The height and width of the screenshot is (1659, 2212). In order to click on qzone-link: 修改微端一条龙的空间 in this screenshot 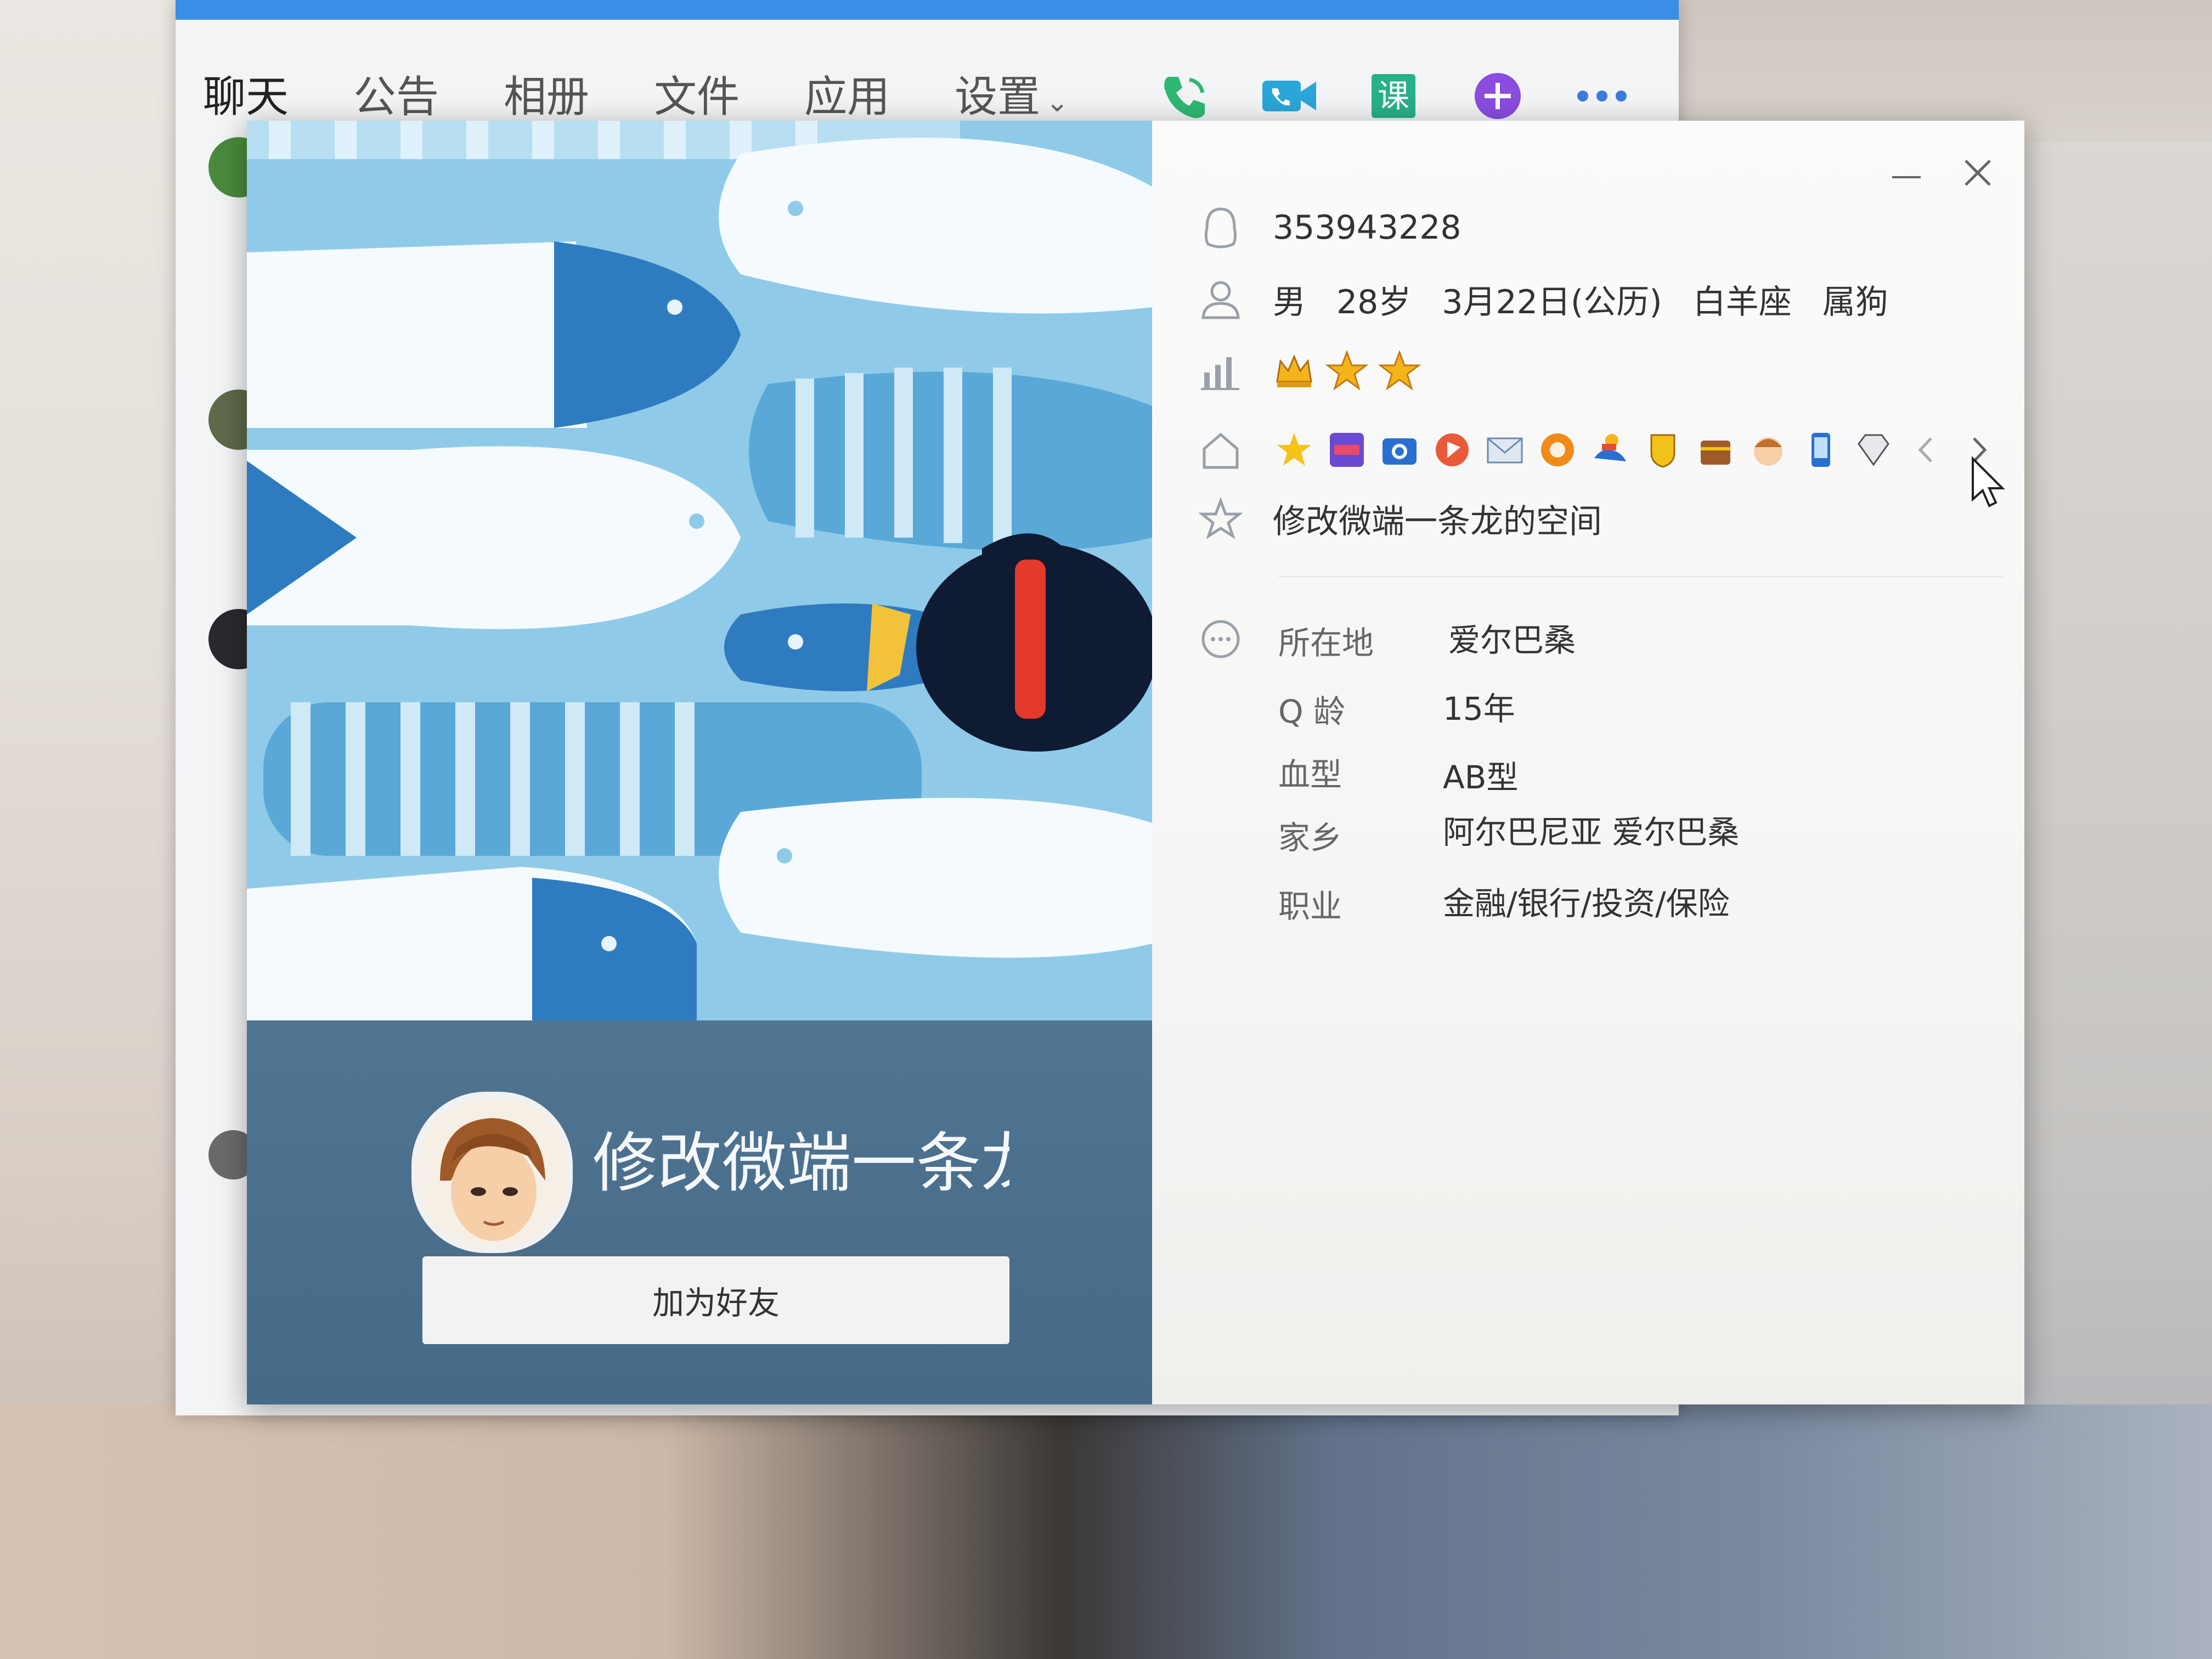, I will do `click(1438, 519)`.